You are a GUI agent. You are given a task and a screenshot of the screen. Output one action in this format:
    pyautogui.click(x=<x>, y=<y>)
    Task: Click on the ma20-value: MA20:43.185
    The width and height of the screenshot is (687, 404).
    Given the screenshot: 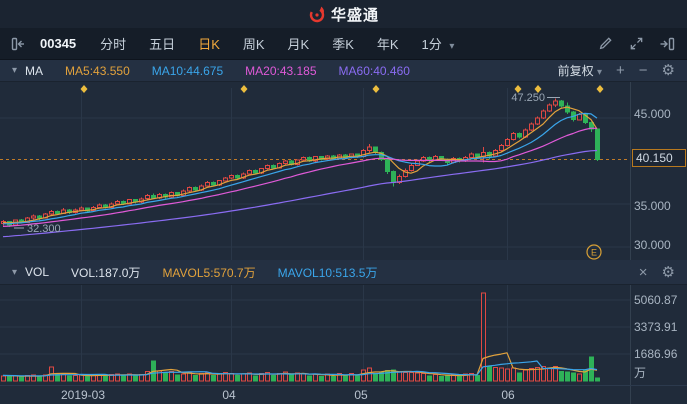 What is the action you would take?
    pyautogui.click(x=281, y=70)
    